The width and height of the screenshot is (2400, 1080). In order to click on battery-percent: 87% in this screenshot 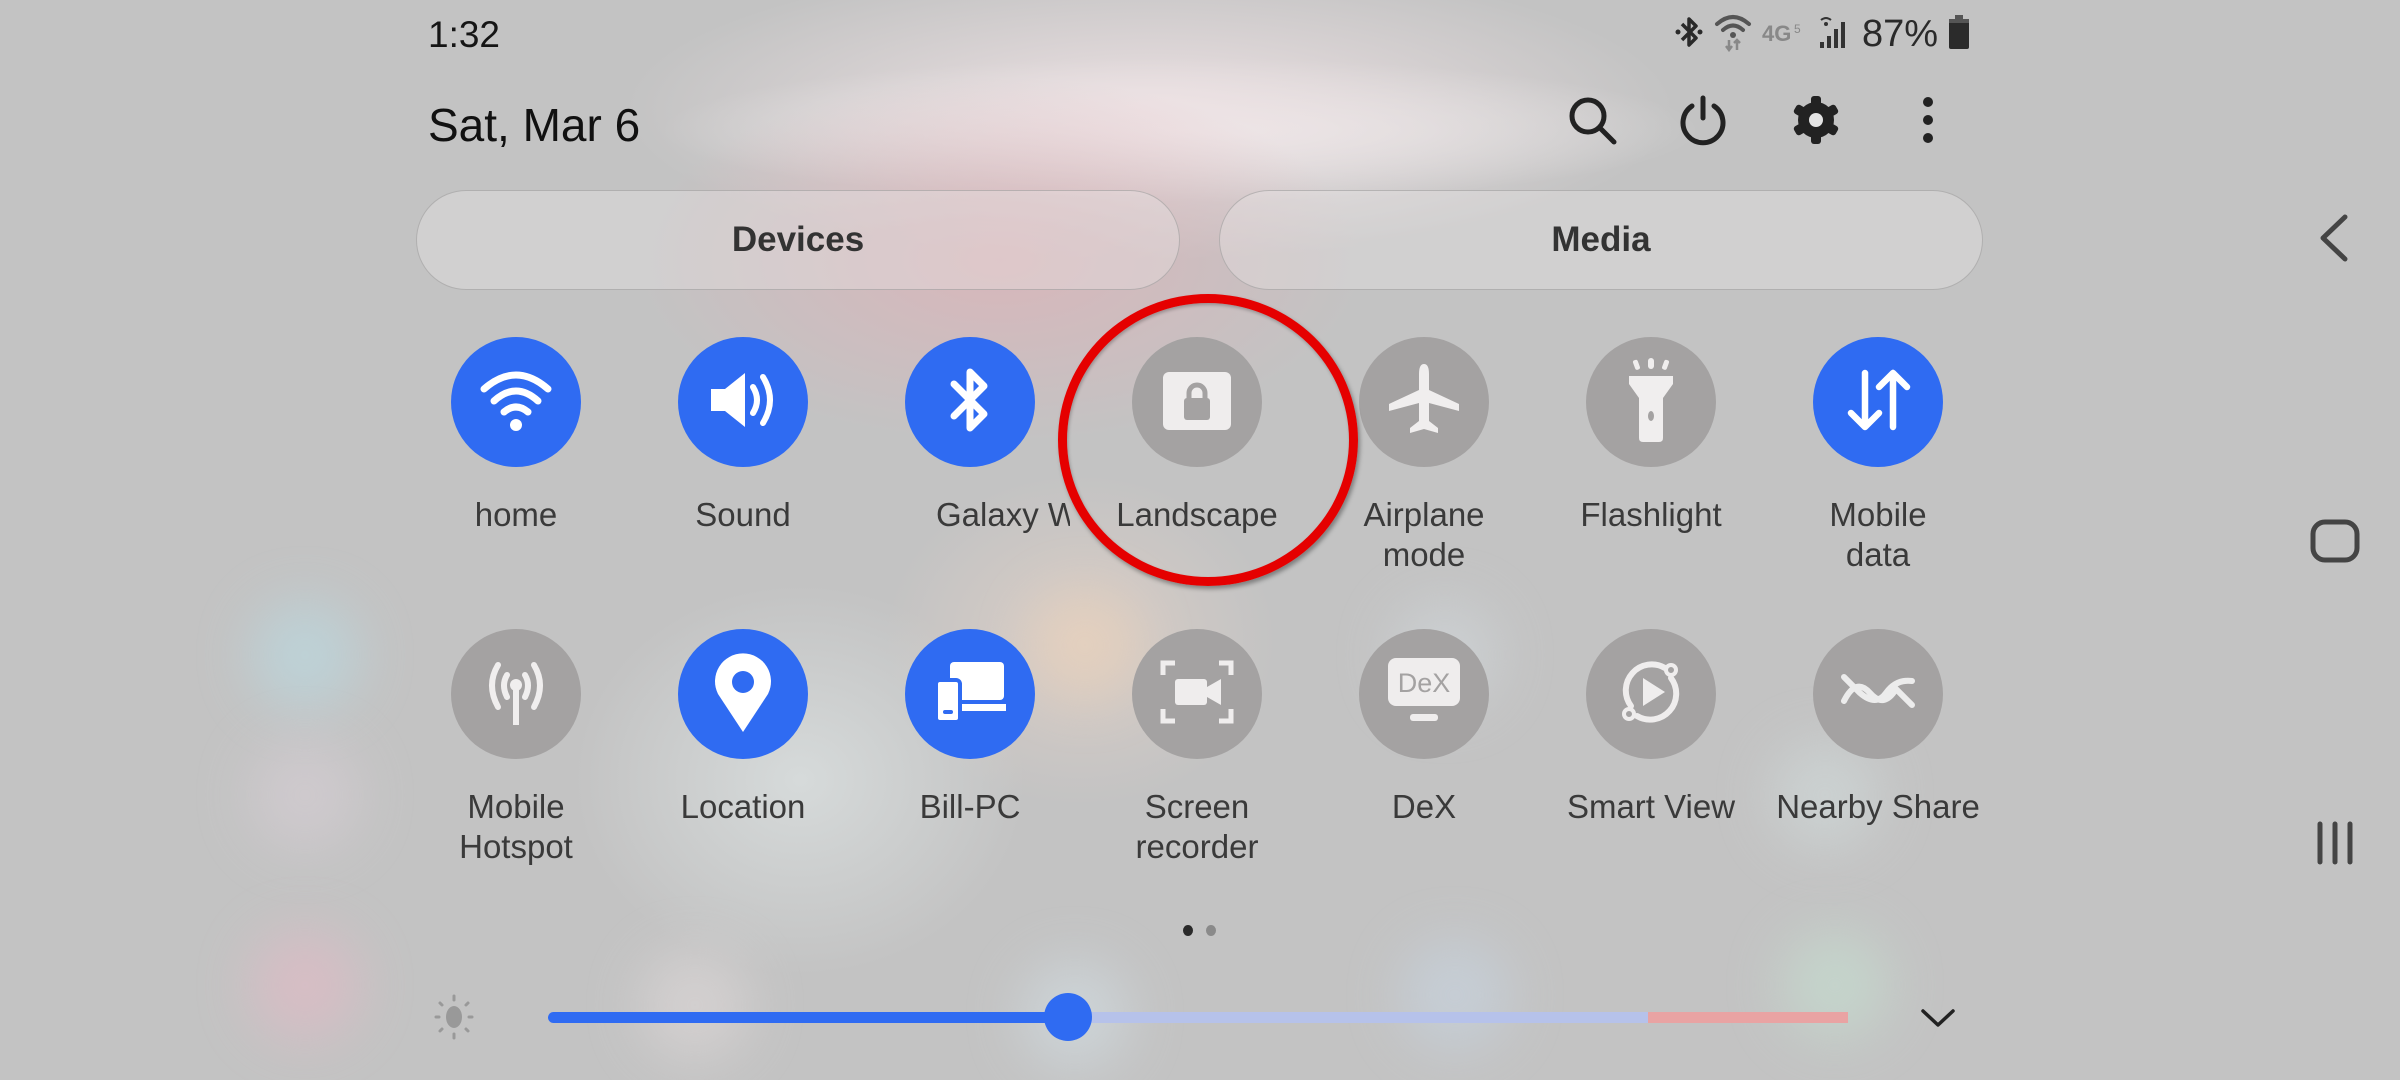, I will do `click(1899, 34)`.